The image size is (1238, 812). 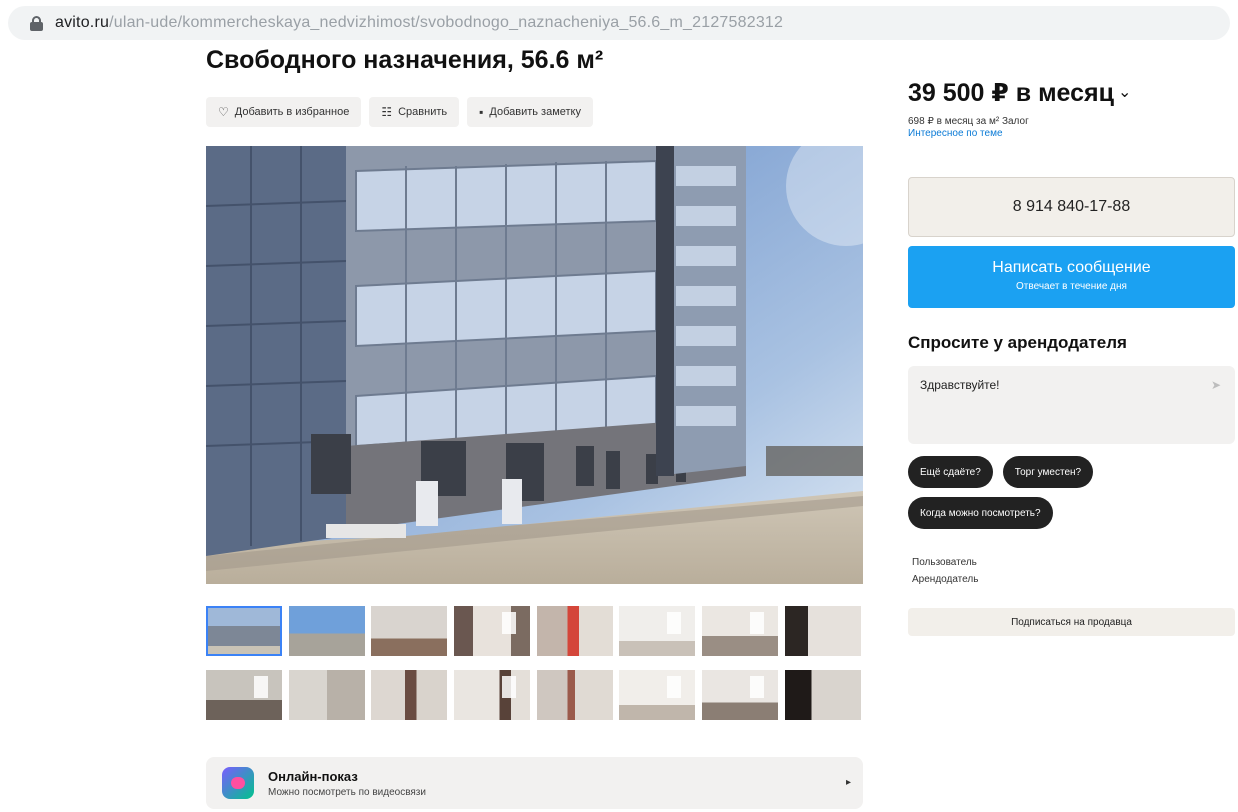 What do you see at coordinates (848, 782) in the screenshot?
I see `chevron-right-icon: ▸` at bounding box center [848, 782].